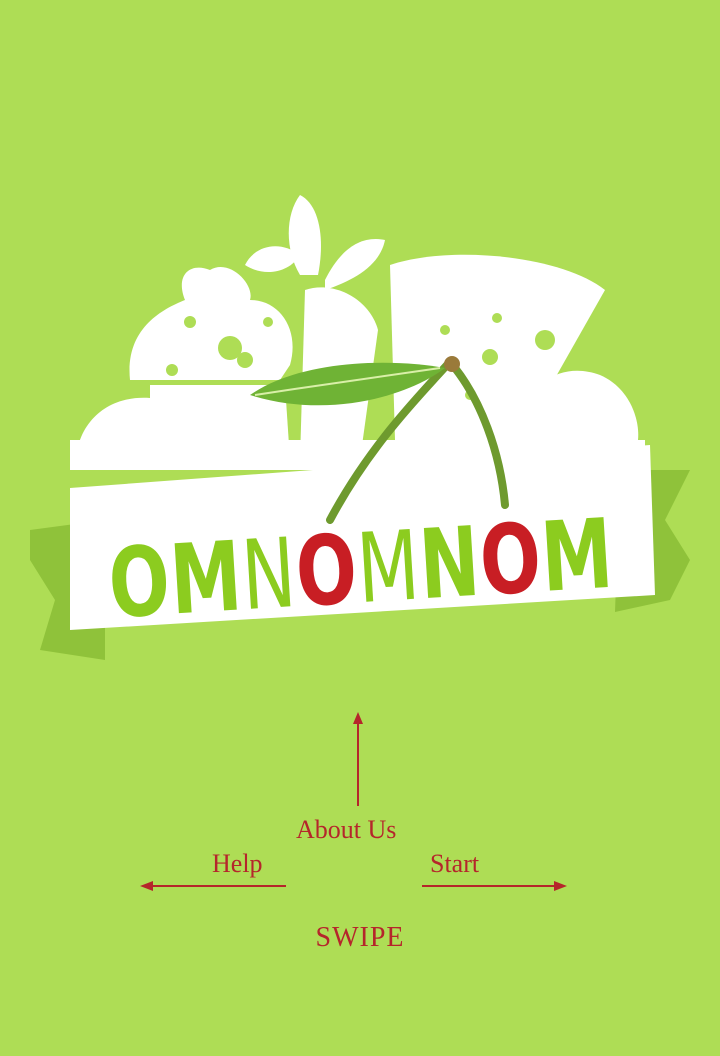  Describe the element at coordinates (360, 937) in the screenshot. I see `swipe-hint: SWIPE` at that location.